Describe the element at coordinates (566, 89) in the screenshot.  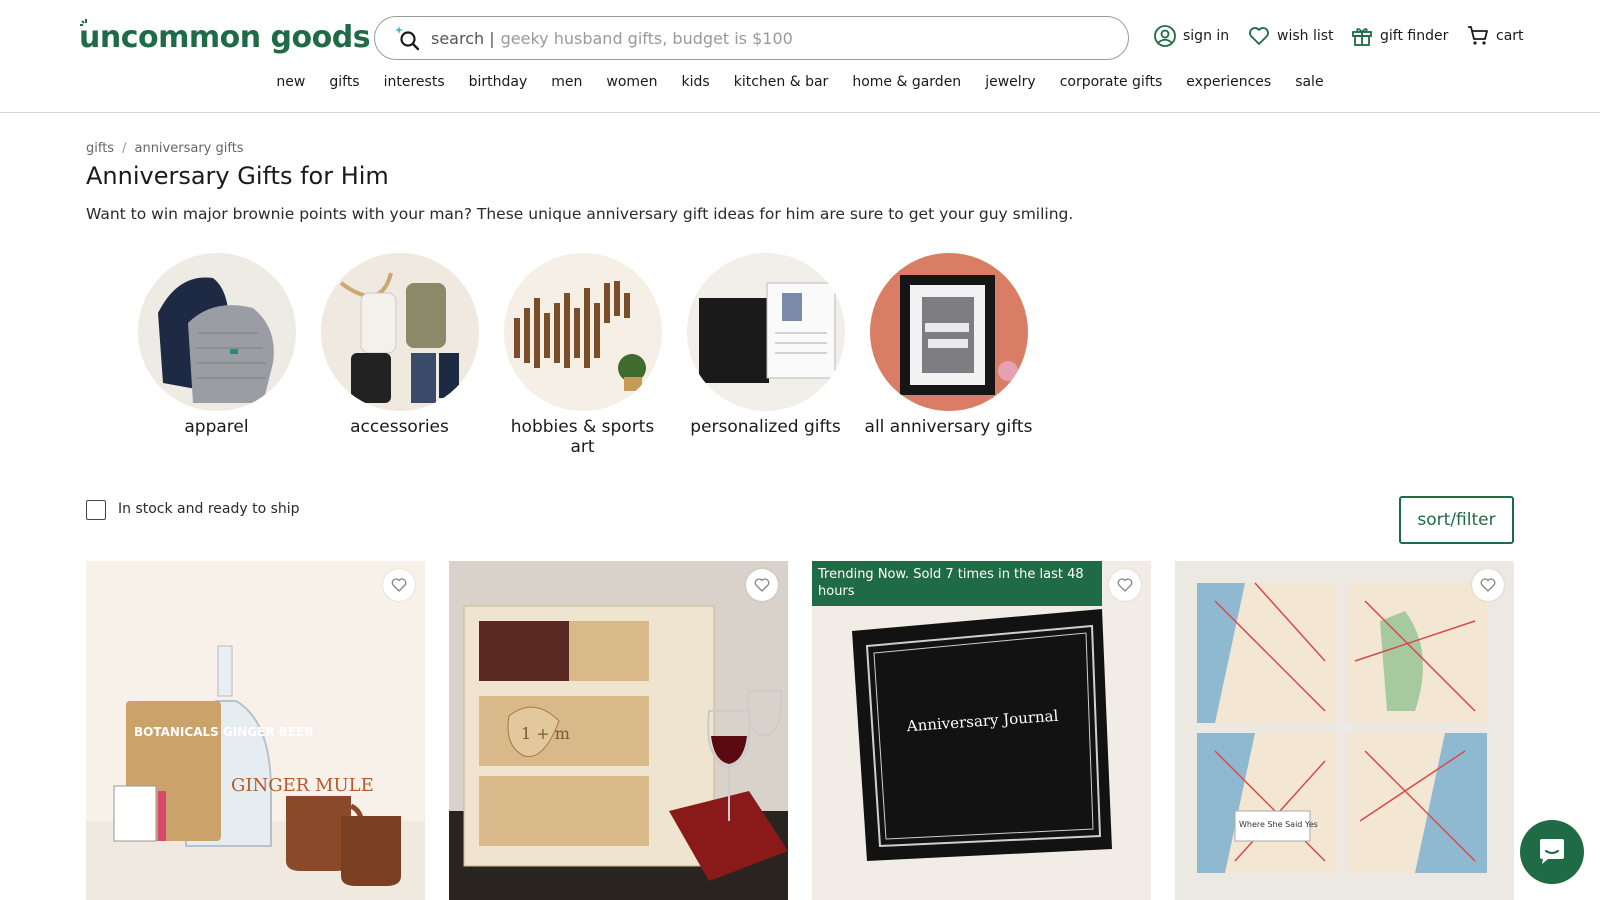
I see `nav-item-men: men` at that location.